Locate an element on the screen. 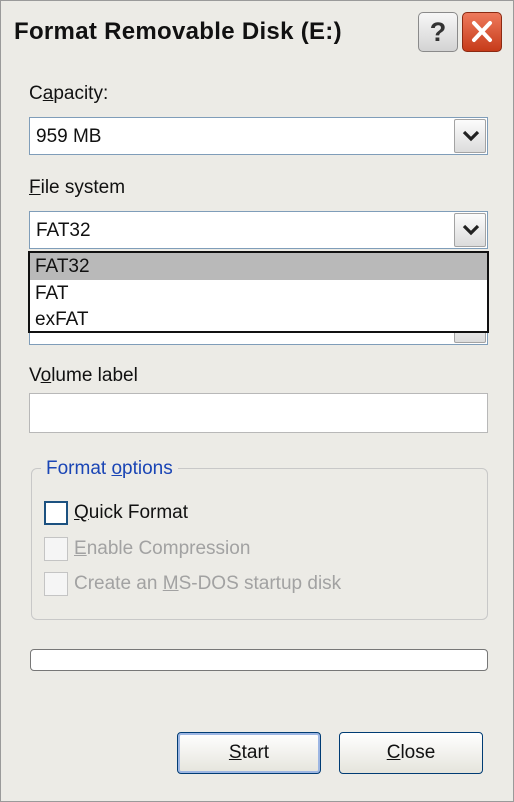 Image resolution: width=514 pixels, height=802 pixels. close-window-button is located at coordinates (482, 32).